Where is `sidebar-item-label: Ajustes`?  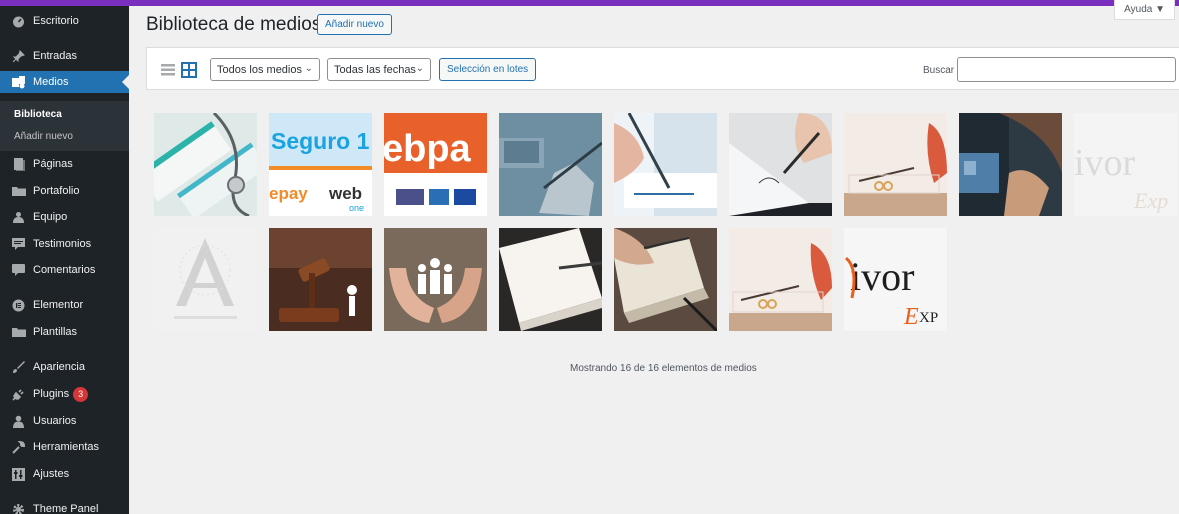 sidebar-item-label: Ajustes is located at coordinates (51, 474).